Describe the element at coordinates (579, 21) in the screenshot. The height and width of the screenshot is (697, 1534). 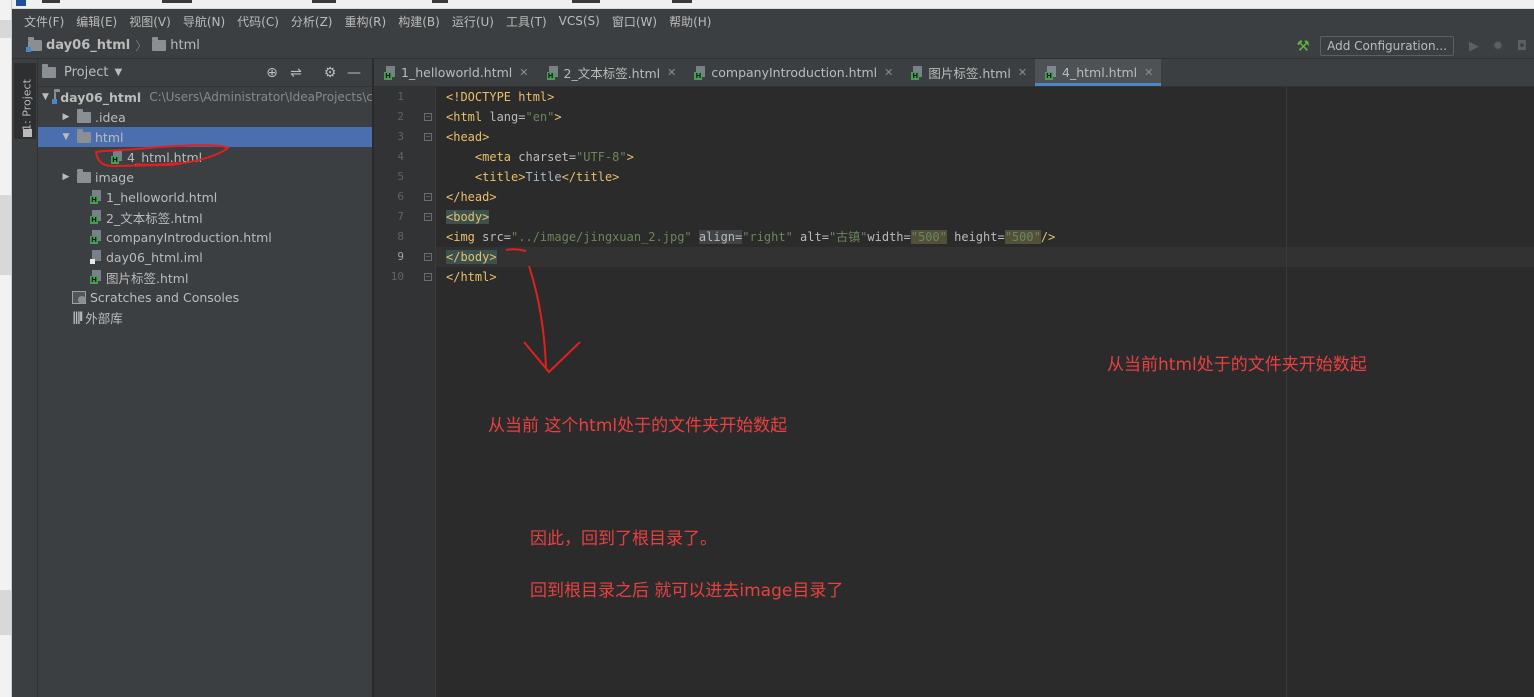
I see `menu-vcs: VCS(S)` at that location.